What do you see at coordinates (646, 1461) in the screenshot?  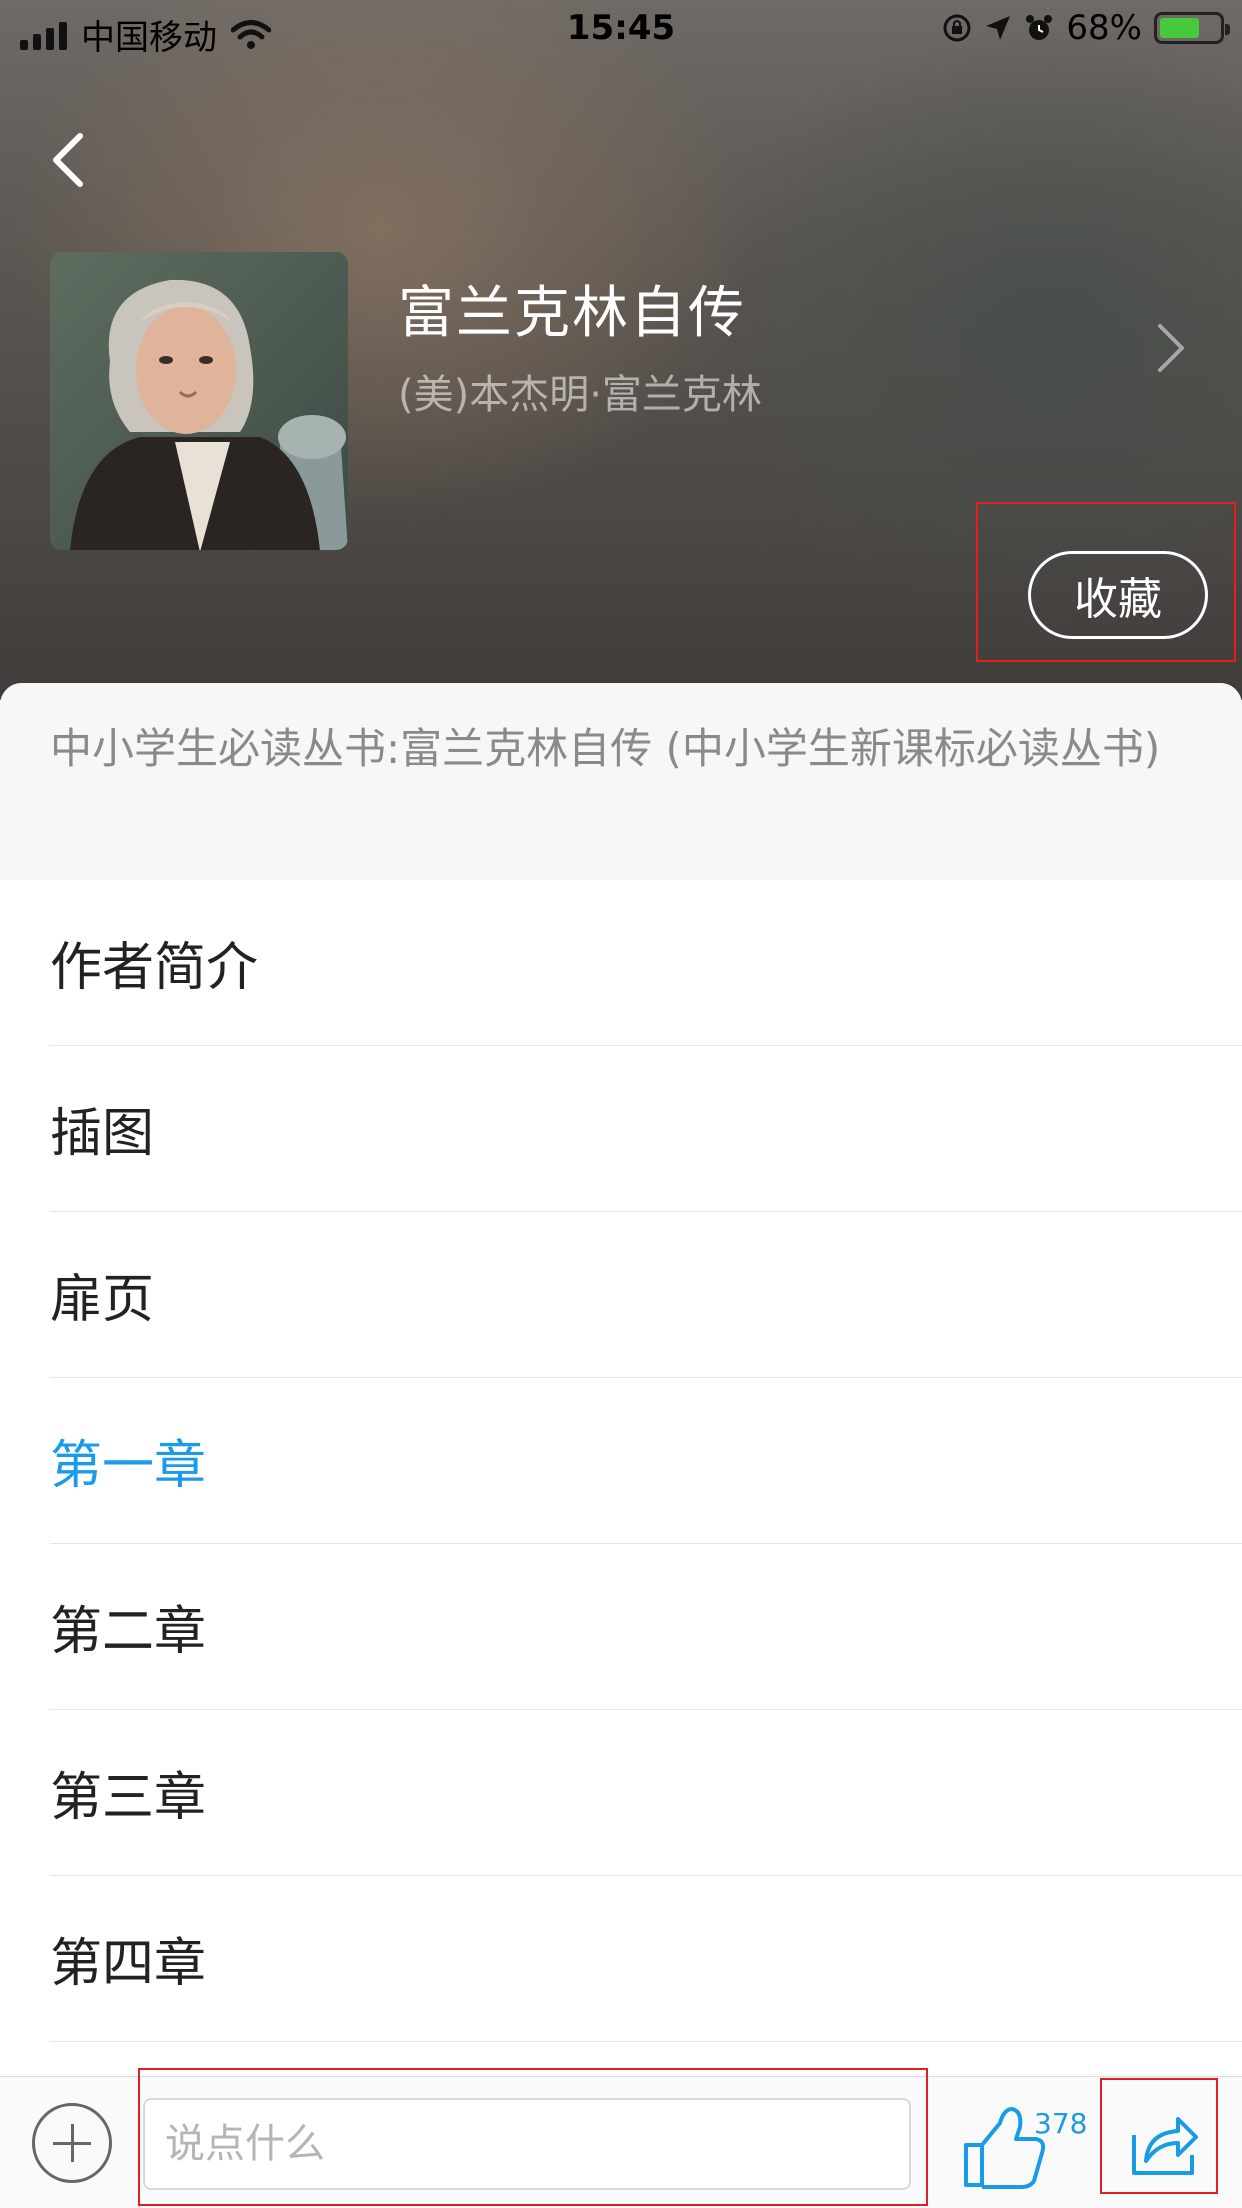 I see `toc-item-chapter-1: 第一章` at bounding box center [646, 1461].